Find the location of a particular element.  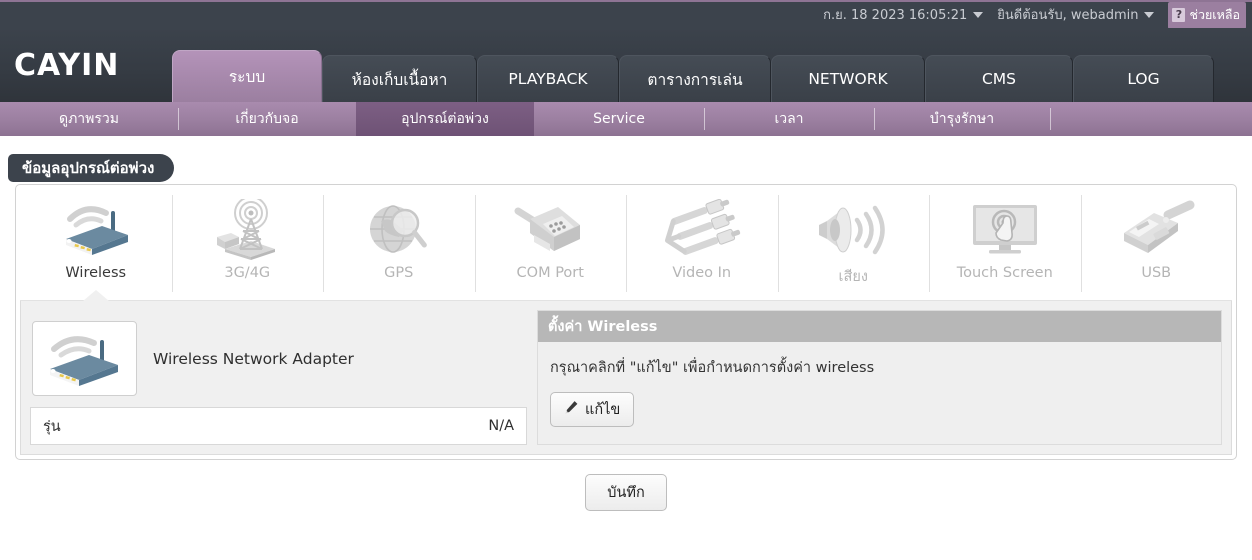

subnav-item-time: เวลา is located at coordinates (789, 119).